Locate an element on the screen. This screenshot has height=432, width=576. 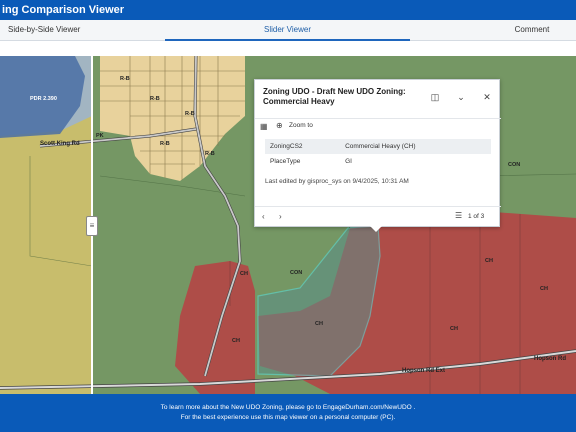
field-value: Commercial Heavy (CH) is located at coordinates (415, 146).